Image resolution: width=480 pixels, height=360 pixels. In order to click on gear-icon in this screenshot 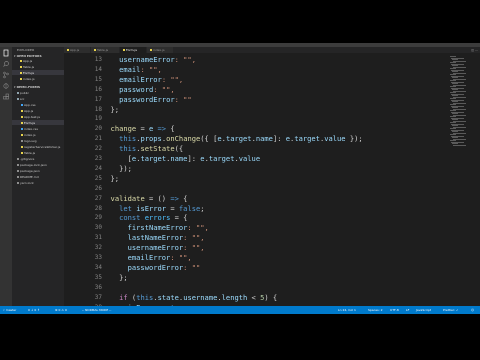, I will do `click(5, 306)`.